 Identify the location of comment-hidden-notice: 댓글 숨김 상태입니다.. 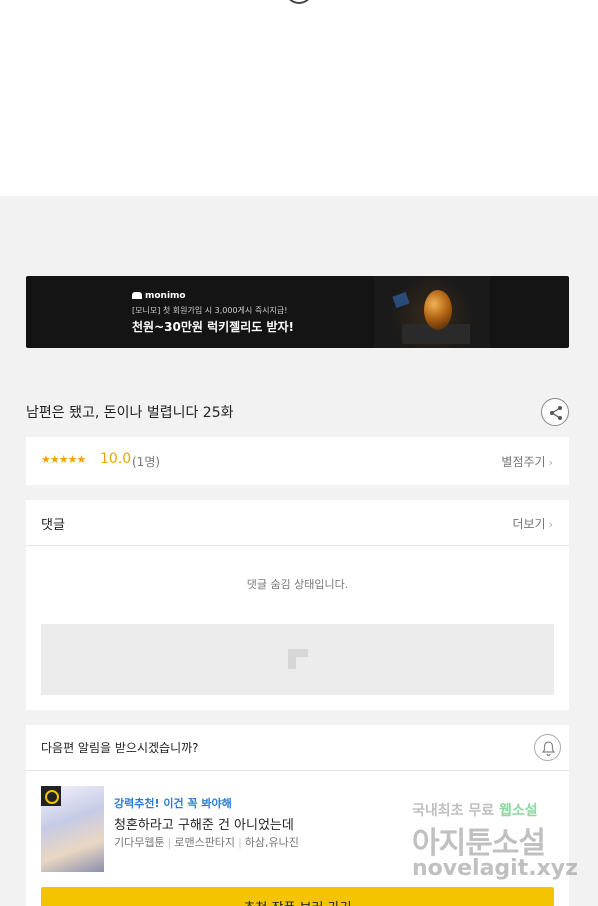
(297, 584).